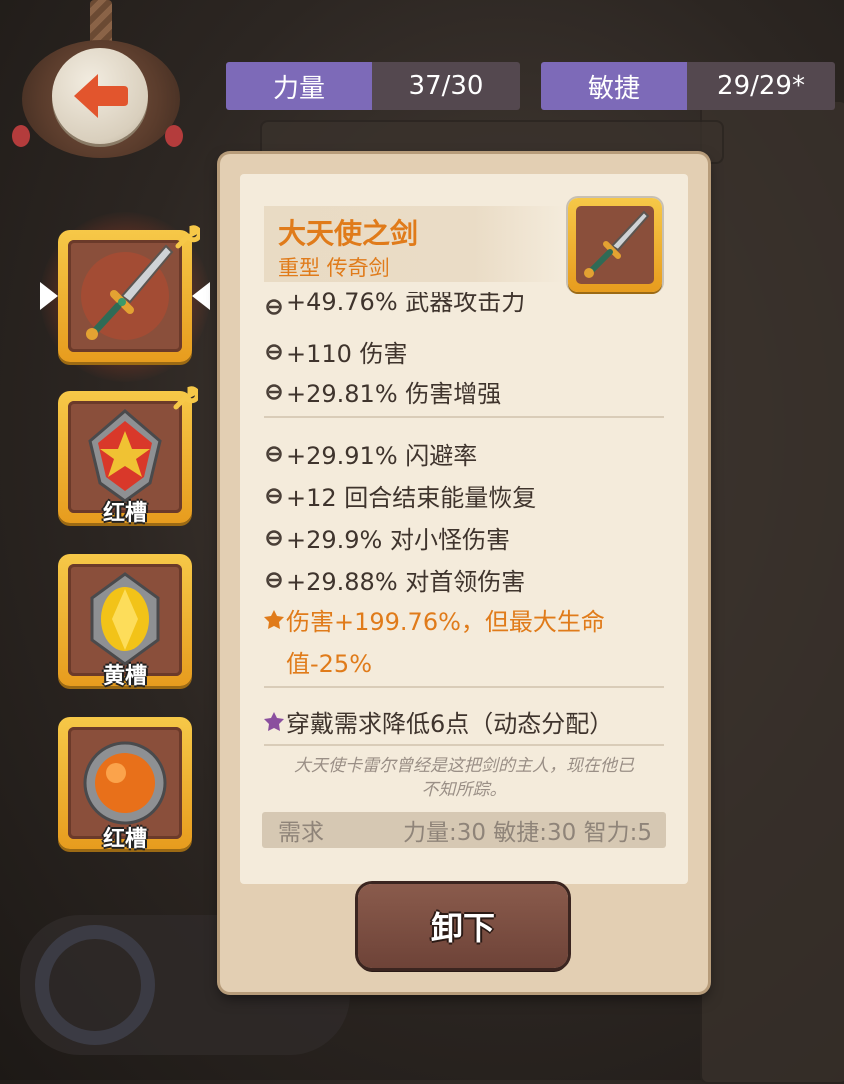  What do you see at coordinates (406, 582) in the screenshot?
I see `attribute-text: +29.88% 对首领伤害` at bounding box center [406, 582].